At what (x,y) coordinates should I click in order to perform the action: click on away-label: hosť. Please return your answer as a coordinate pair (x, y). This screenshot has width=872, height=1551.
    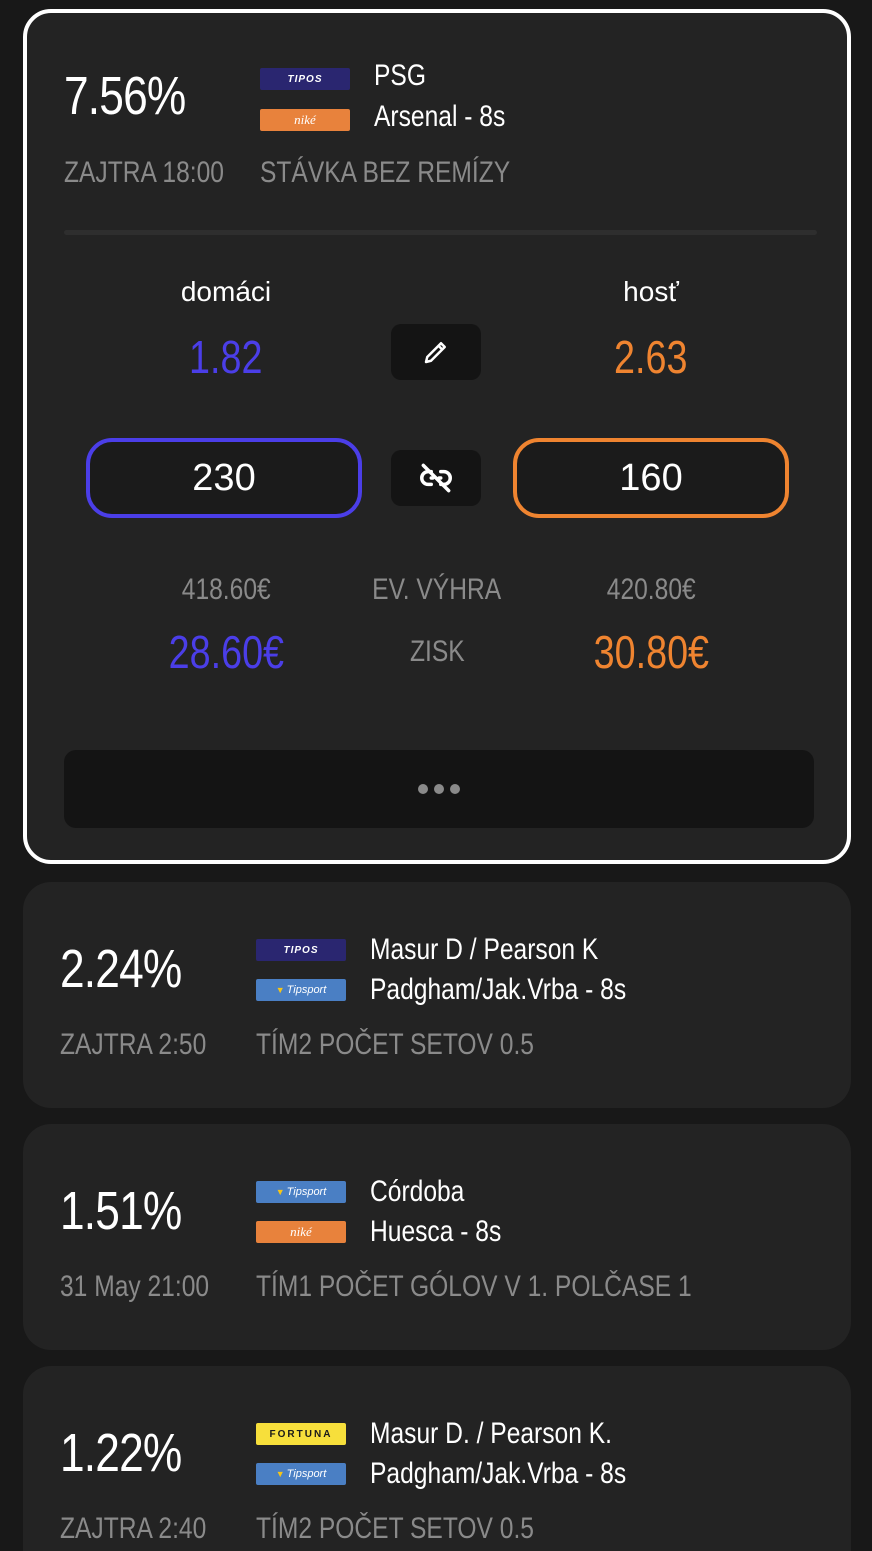
    Looking at the image, I should click on (651, 291).